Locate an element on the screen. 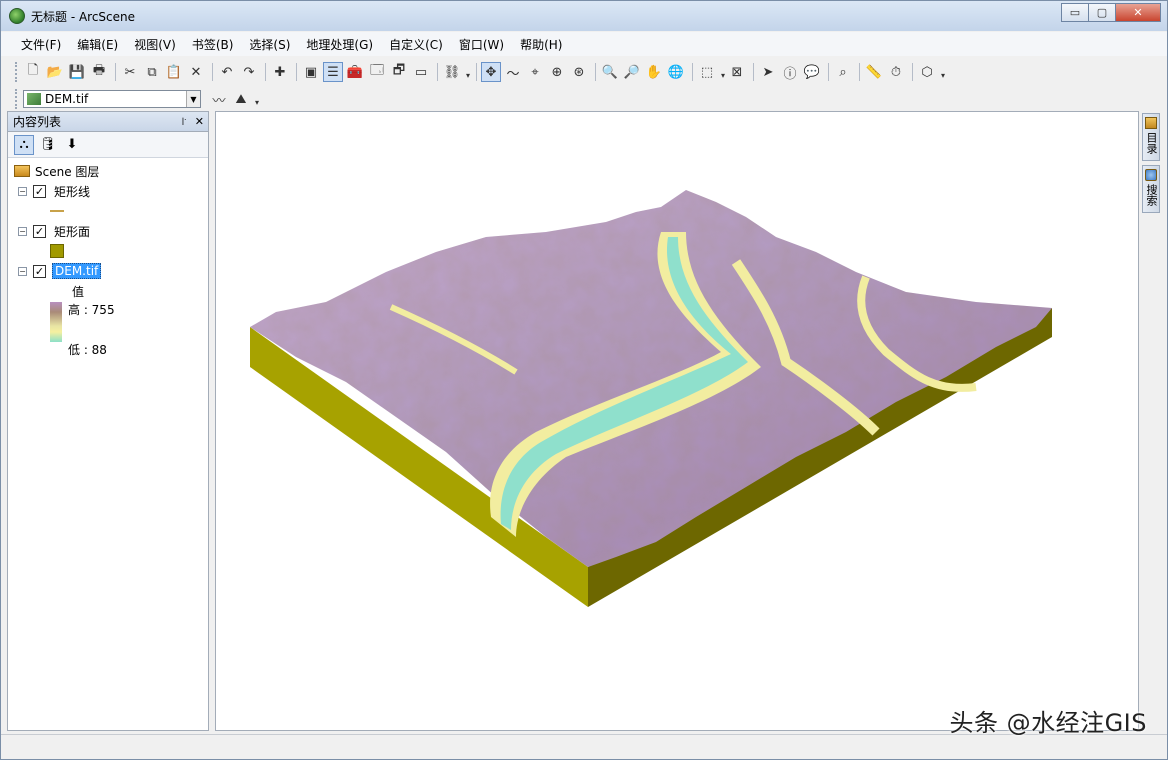 The image size is (1168, 760). layer-row-rect-polygon: − ✓ 矩形面 is located at coordinates (55, 231).